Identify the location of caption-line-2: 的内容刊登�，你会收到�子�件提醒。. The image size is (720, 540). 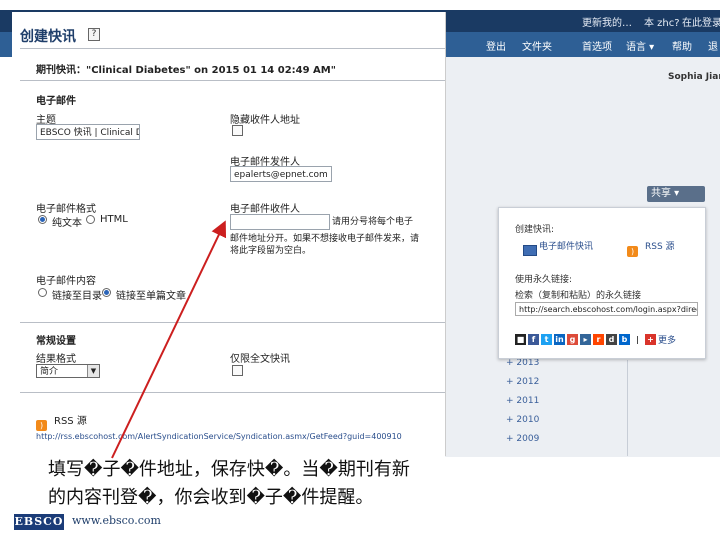
(211, 497).